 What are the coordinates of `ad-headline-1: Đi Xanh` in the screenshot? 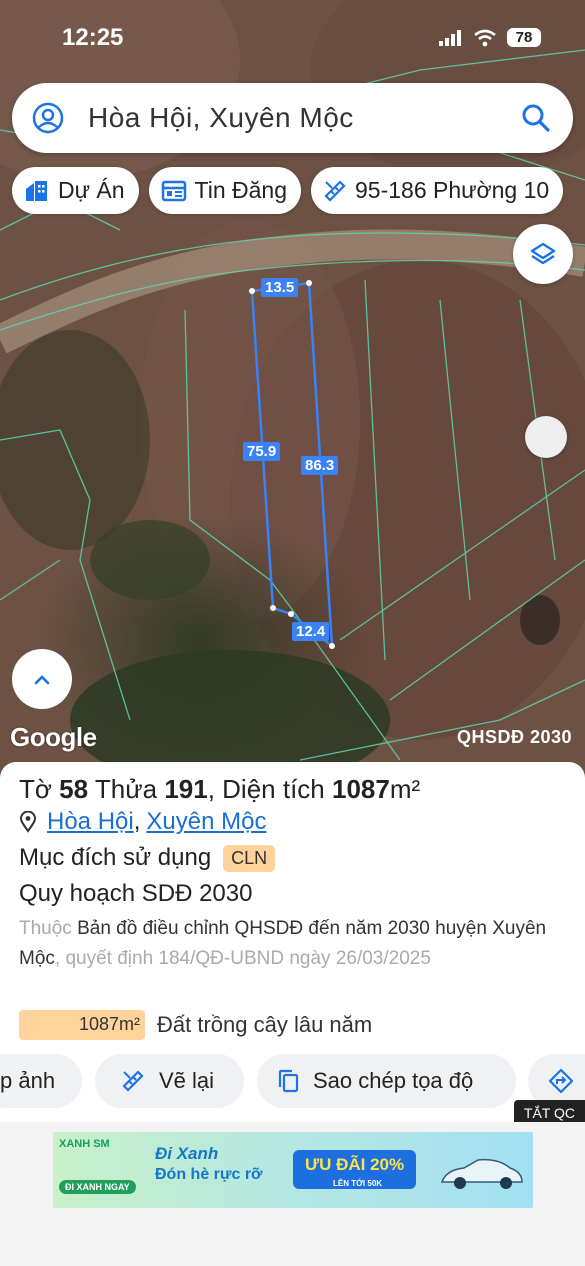 It's located at (187, 1153).